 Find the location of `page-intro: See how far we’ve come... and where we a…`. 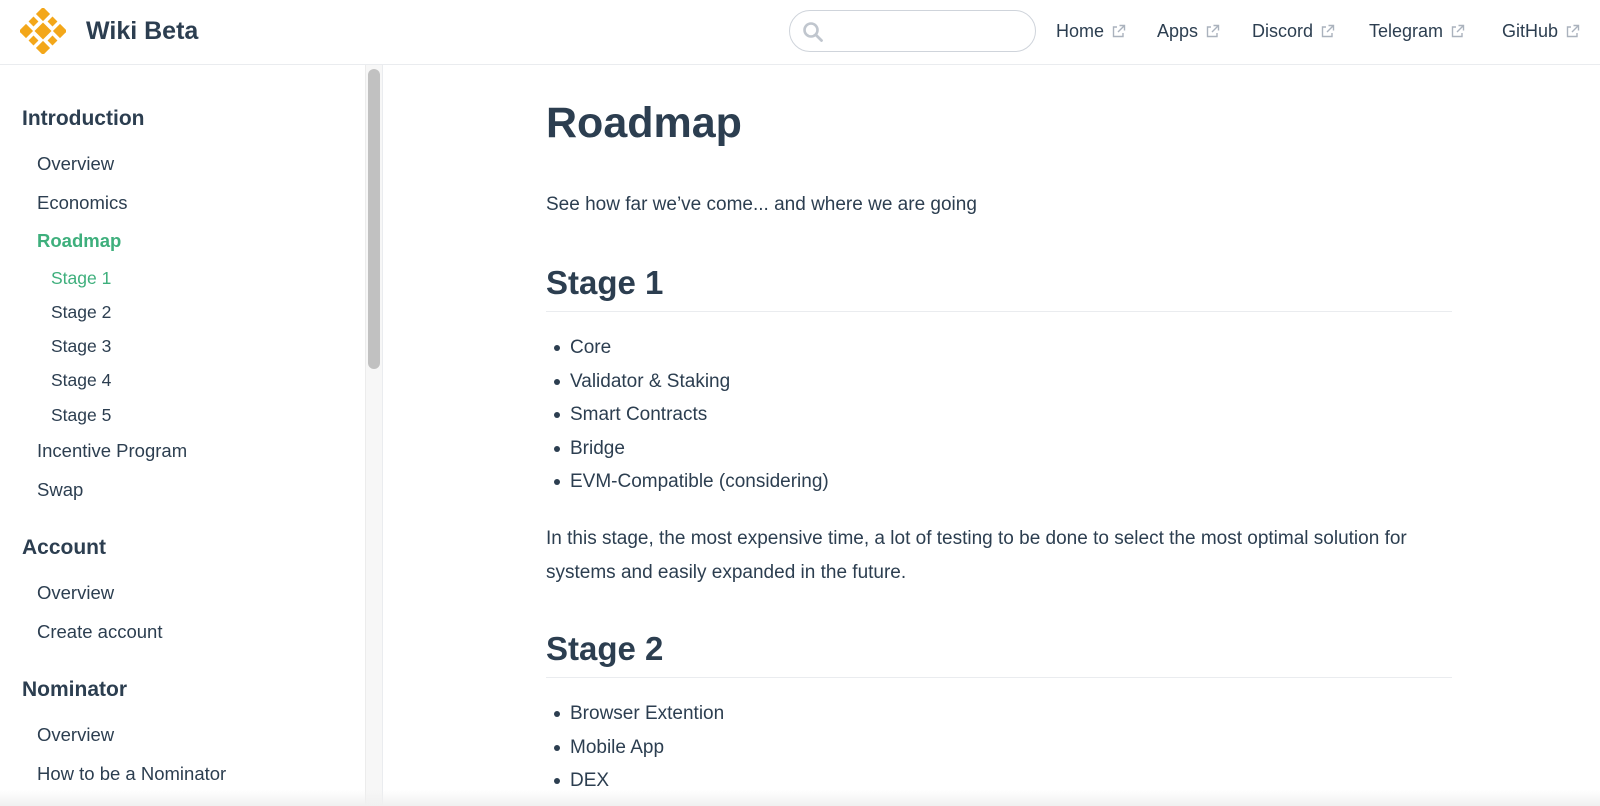

page-intro: See how far we’ve come... and where we a… is located at coordinates (761, 204).